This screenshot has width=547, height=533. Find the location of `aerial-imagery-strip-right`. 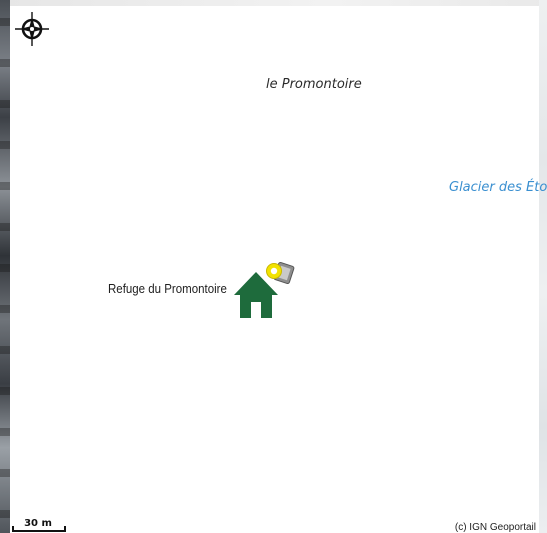

aerial-imagery-strip-right is located at coordinates (543, 266).